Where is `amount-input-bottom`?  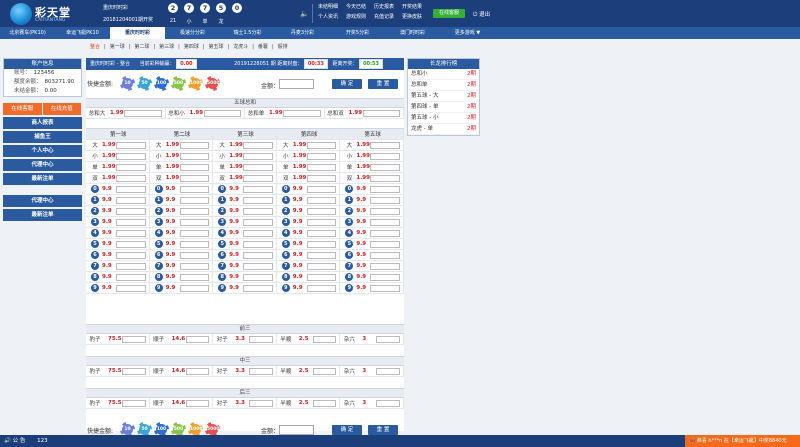
amount-input-bottom is located at coordinates (296, 430).